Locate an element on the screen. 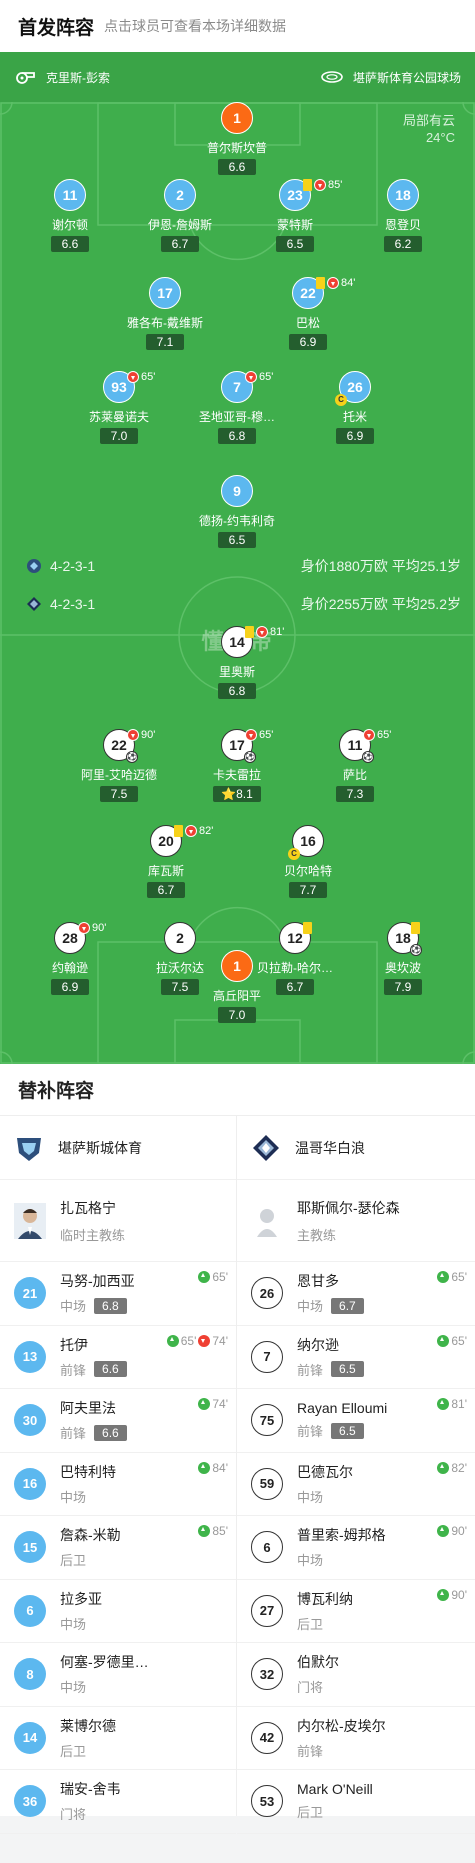  home-player-9: 26 C 托米 6.9 is located at coordinates (355, 408).